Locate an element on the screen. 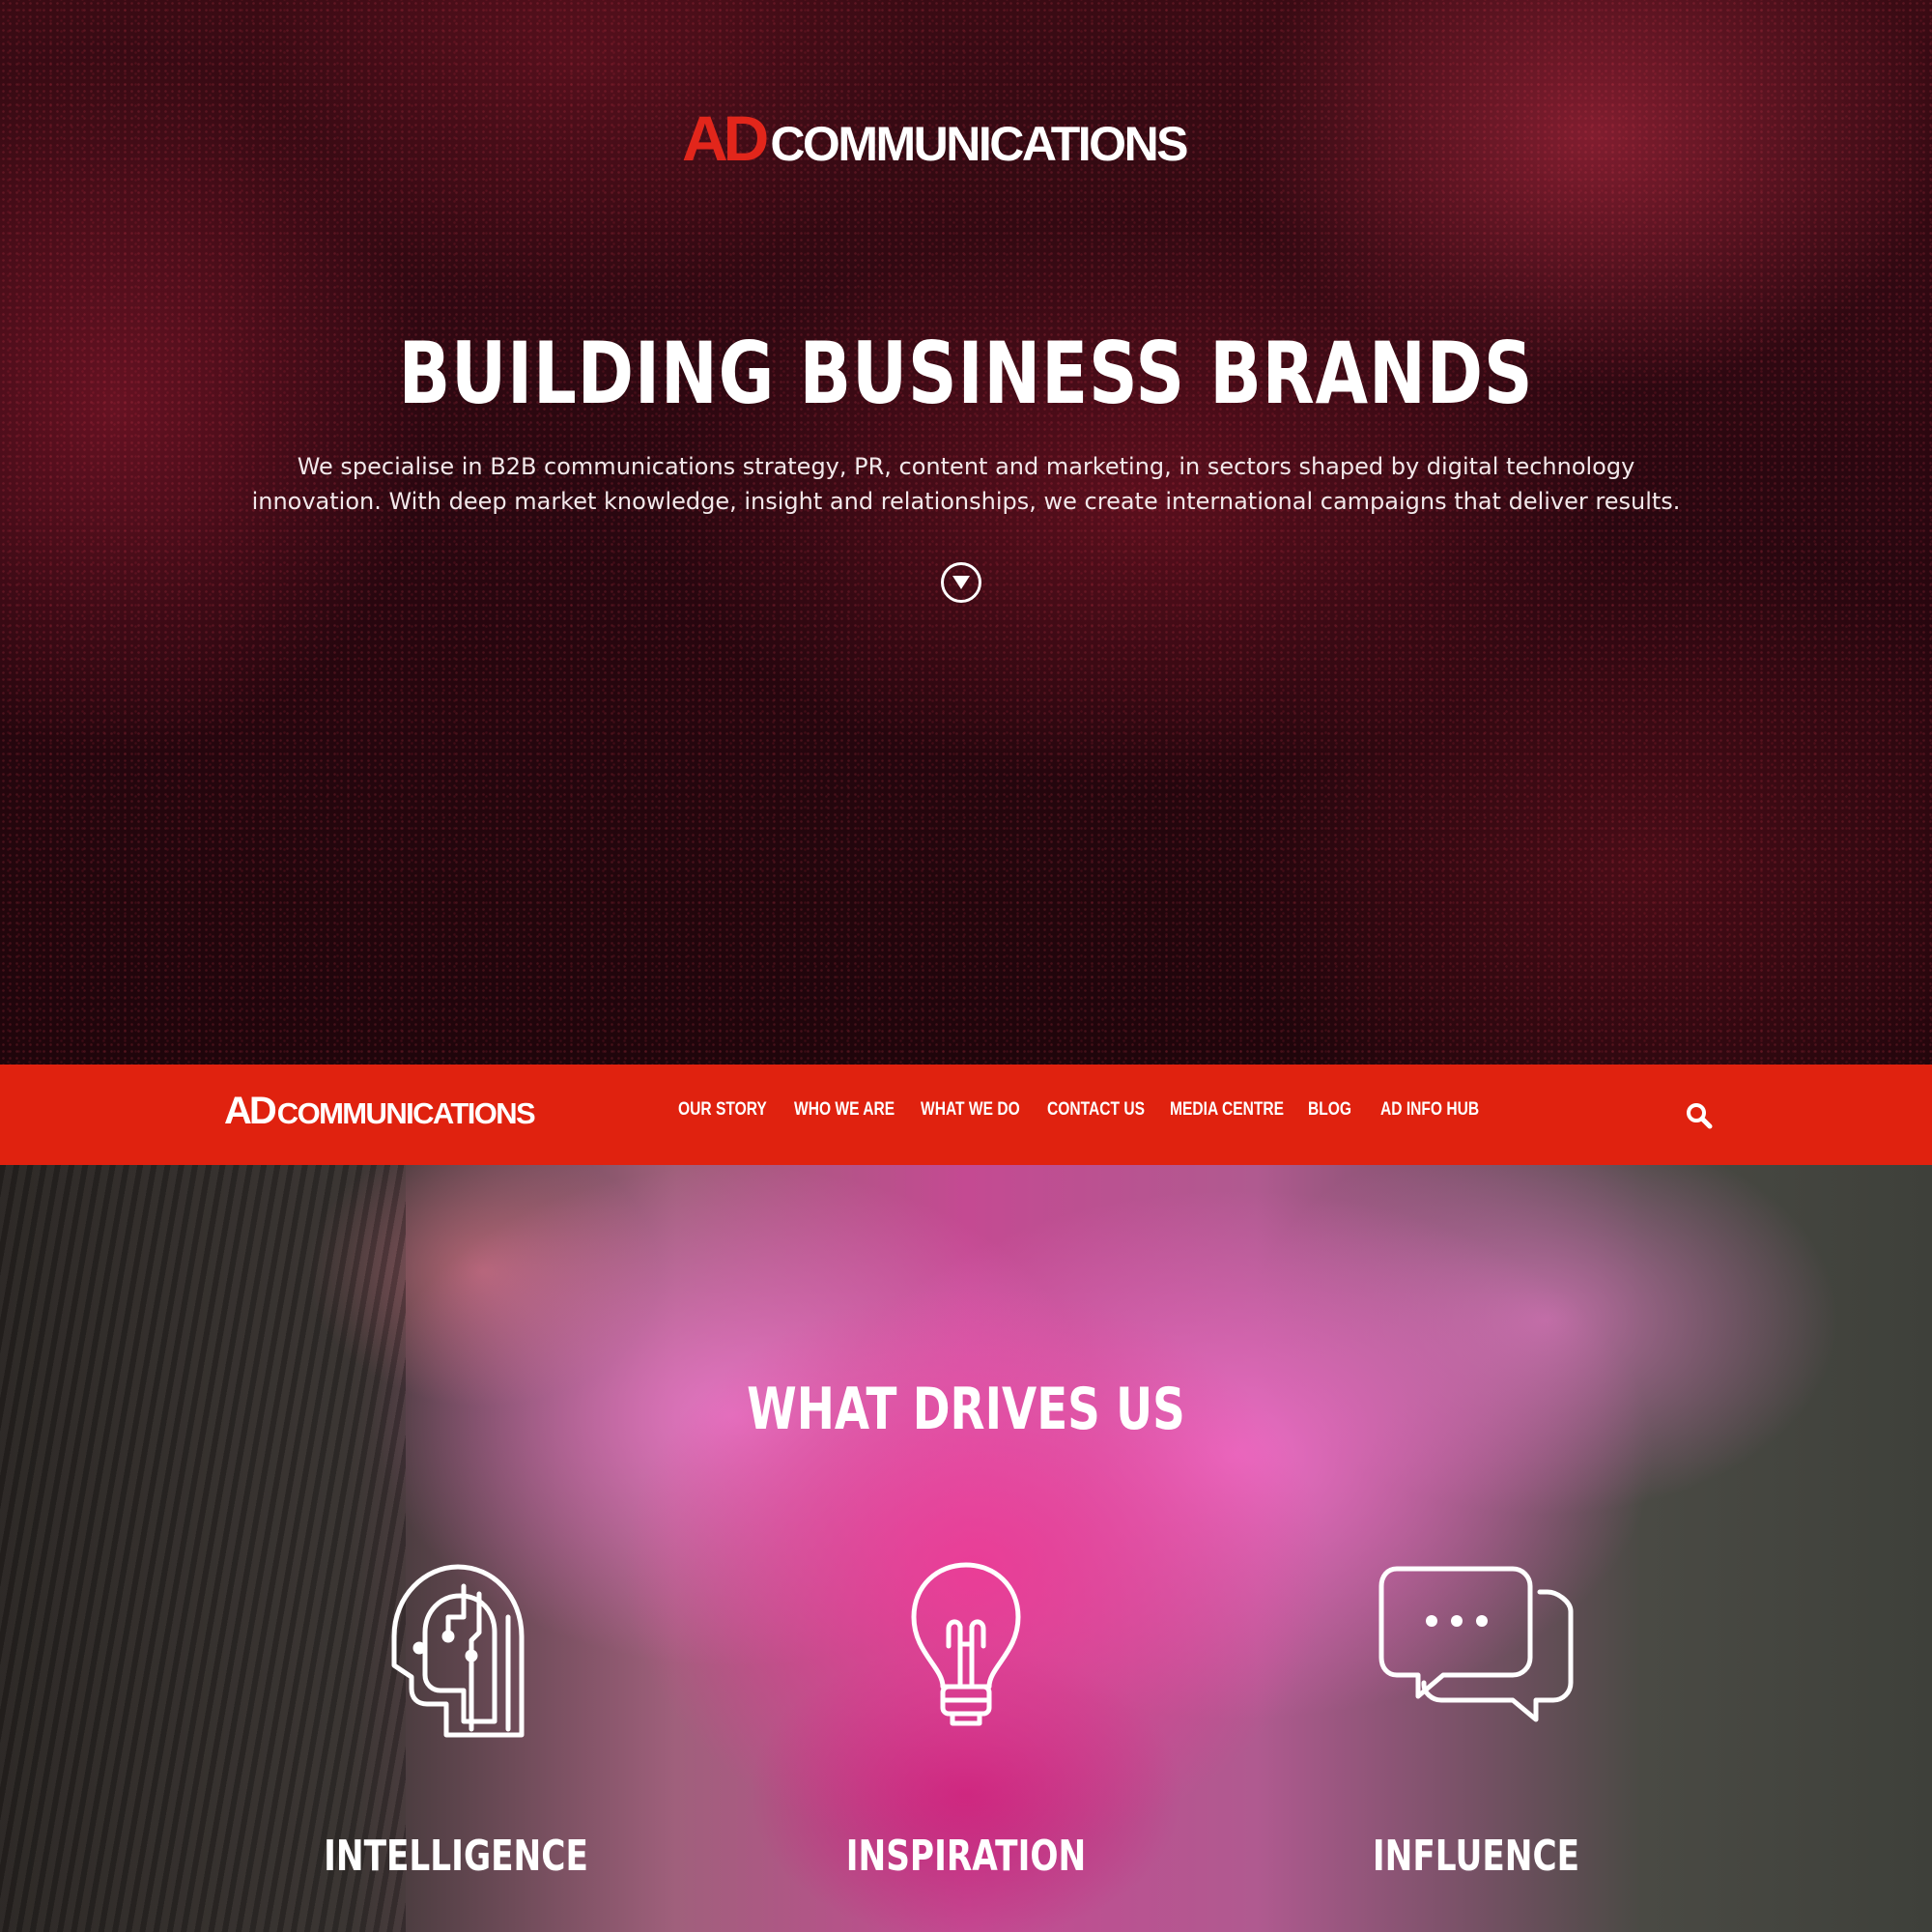  nav-item-media-centre: MEDIA CENTRE is located at coordinates (1227, 1110).